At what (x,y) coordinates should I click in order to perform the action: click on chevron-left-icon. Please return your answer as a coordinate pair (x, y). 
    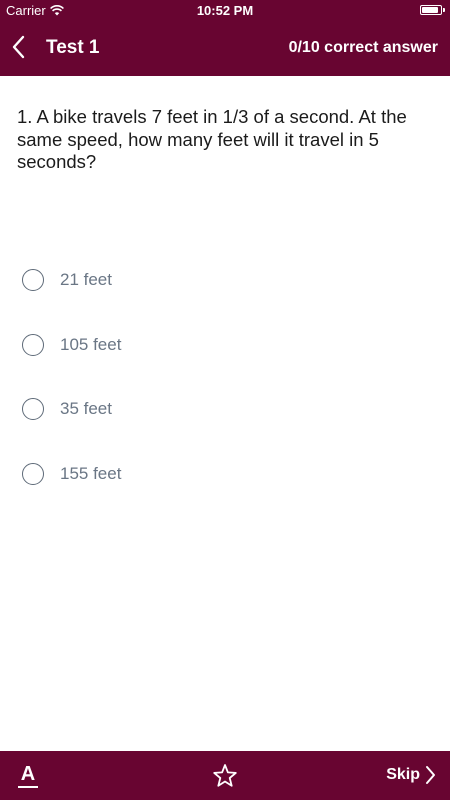
    Looking at the image, I should click on (18, 47).